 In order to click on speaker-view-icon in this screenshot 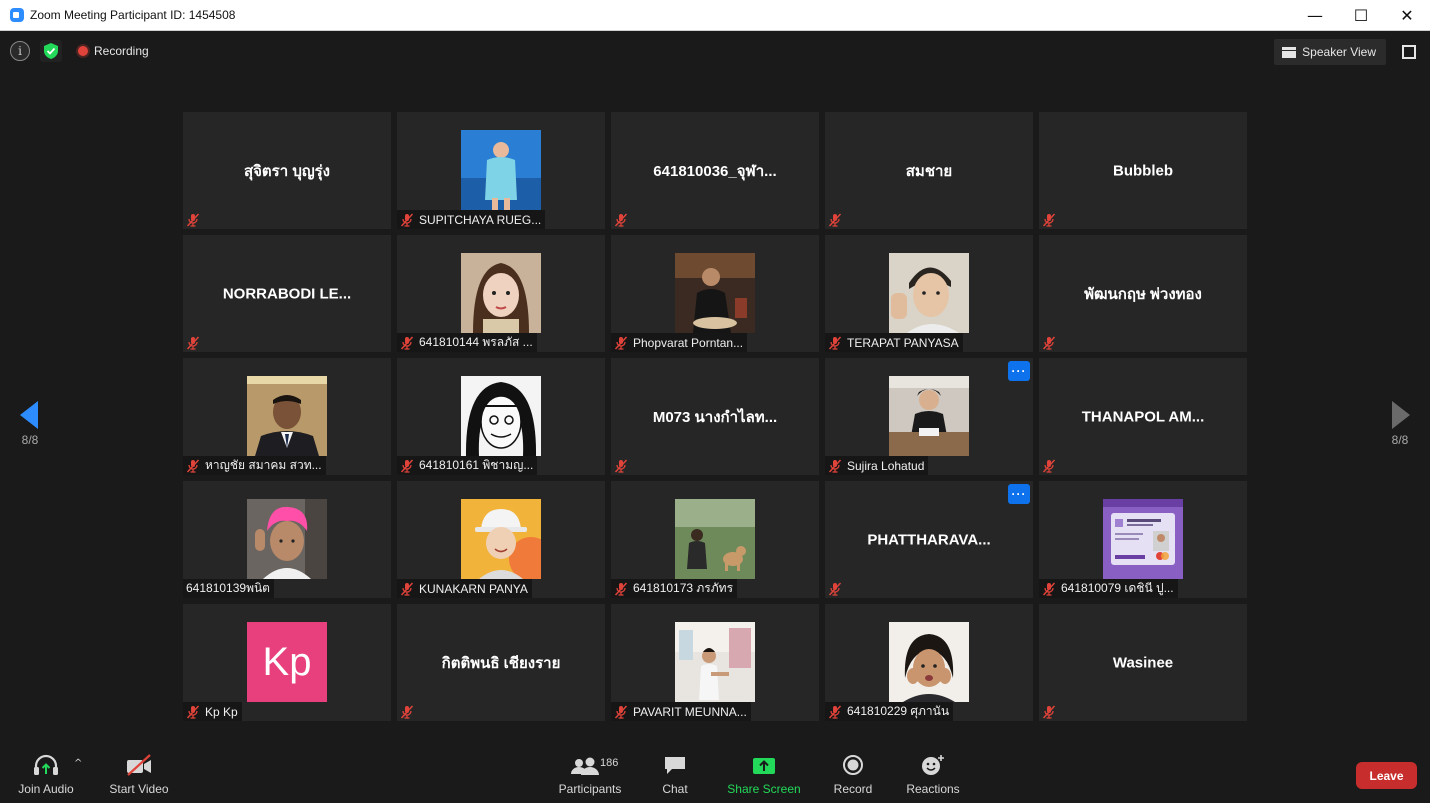, I will do `click(1289, 52)`.